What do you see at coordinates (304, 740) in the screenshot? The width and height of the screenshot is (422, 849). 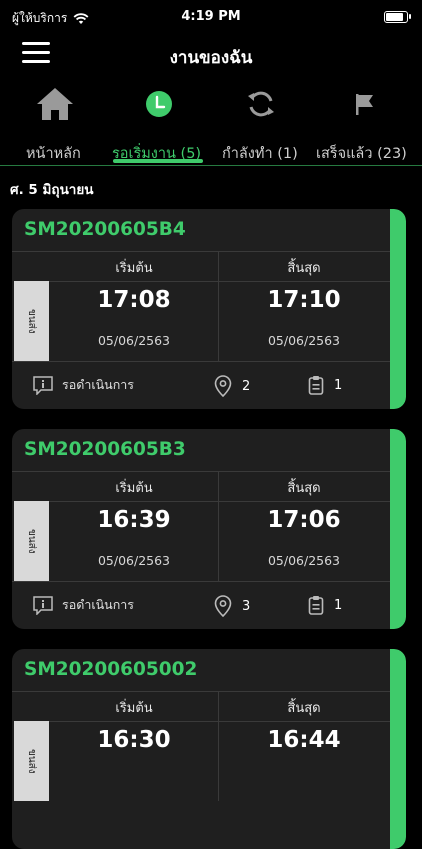 I see `end-time: 16:44` at bounding box center [304, 740].